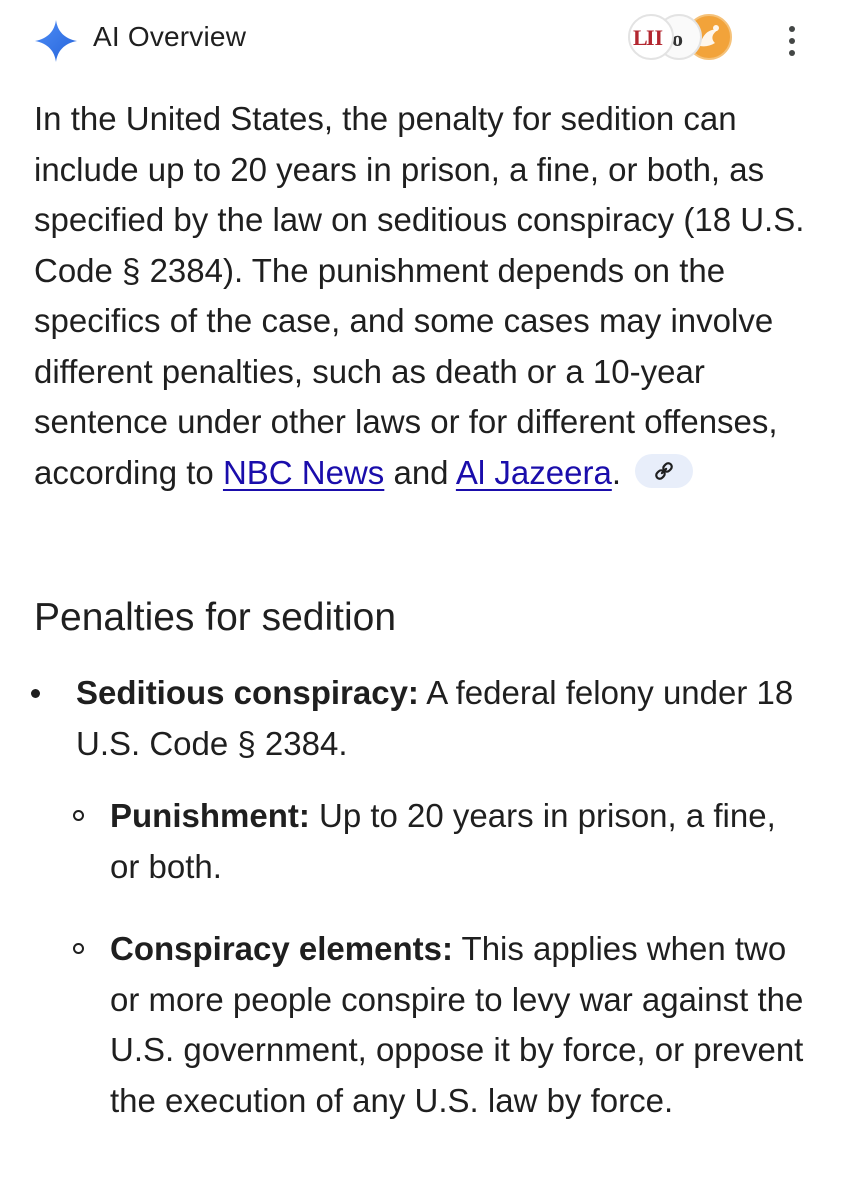  What do you see at coordinates (616, 472) in the screenshot?
I see `summary-text-end: .` at bounding box center [616, 472].